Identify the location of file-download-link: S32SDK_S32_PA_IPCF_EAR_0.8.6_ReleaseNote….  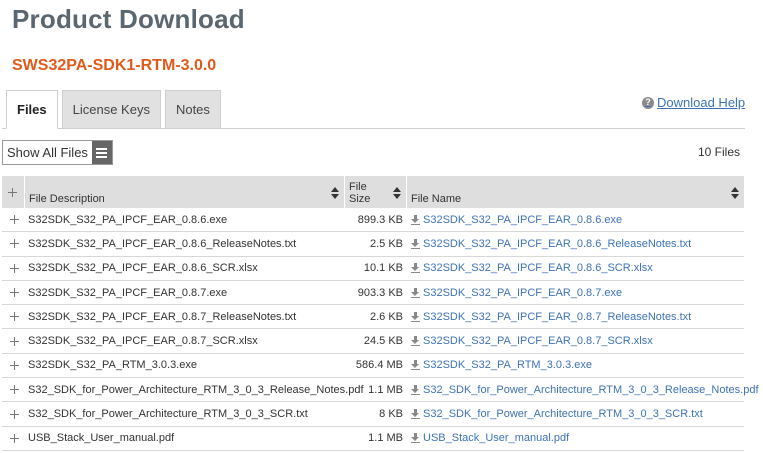
(551, 243).